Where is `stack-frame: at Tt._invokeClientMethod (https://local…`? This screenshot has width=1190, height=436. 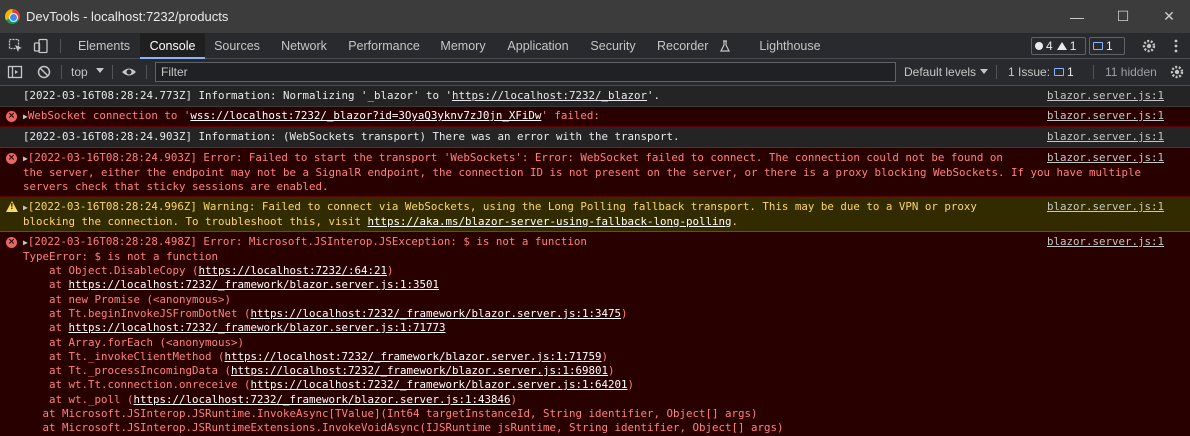 stack-frame: at Tt._invokeClientMethod (https://local… is located at coordinates (315, 357).